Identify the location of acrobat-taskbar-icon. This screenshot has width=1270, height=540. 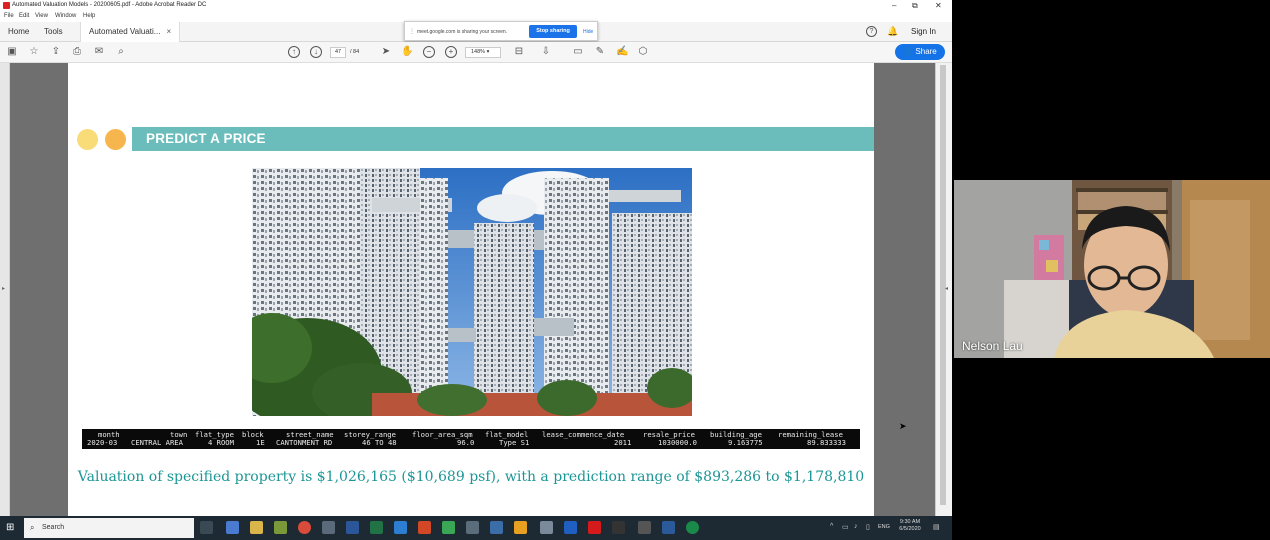
(594, 527).